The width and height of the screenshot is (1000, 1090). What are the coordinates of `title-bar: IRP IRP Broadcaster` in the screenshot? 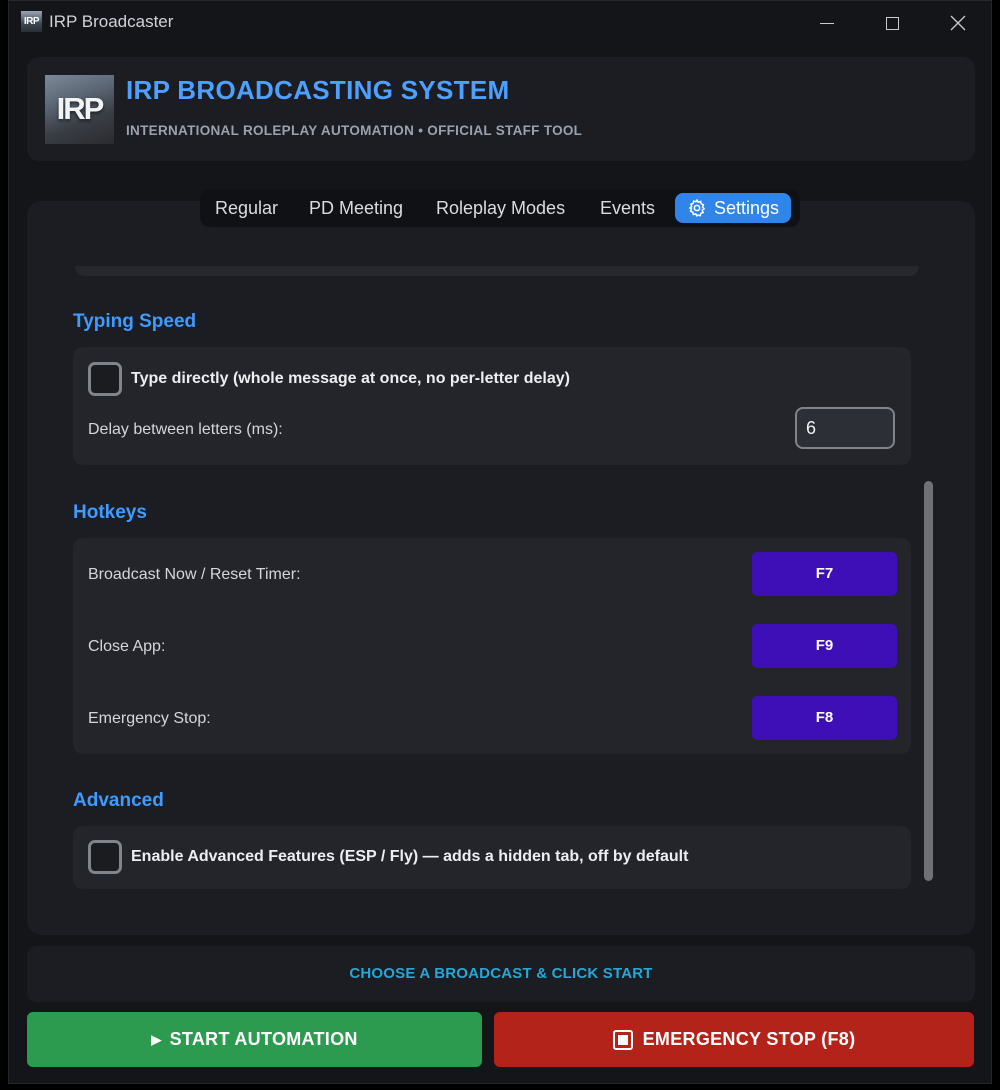 It's located at (501, 23).